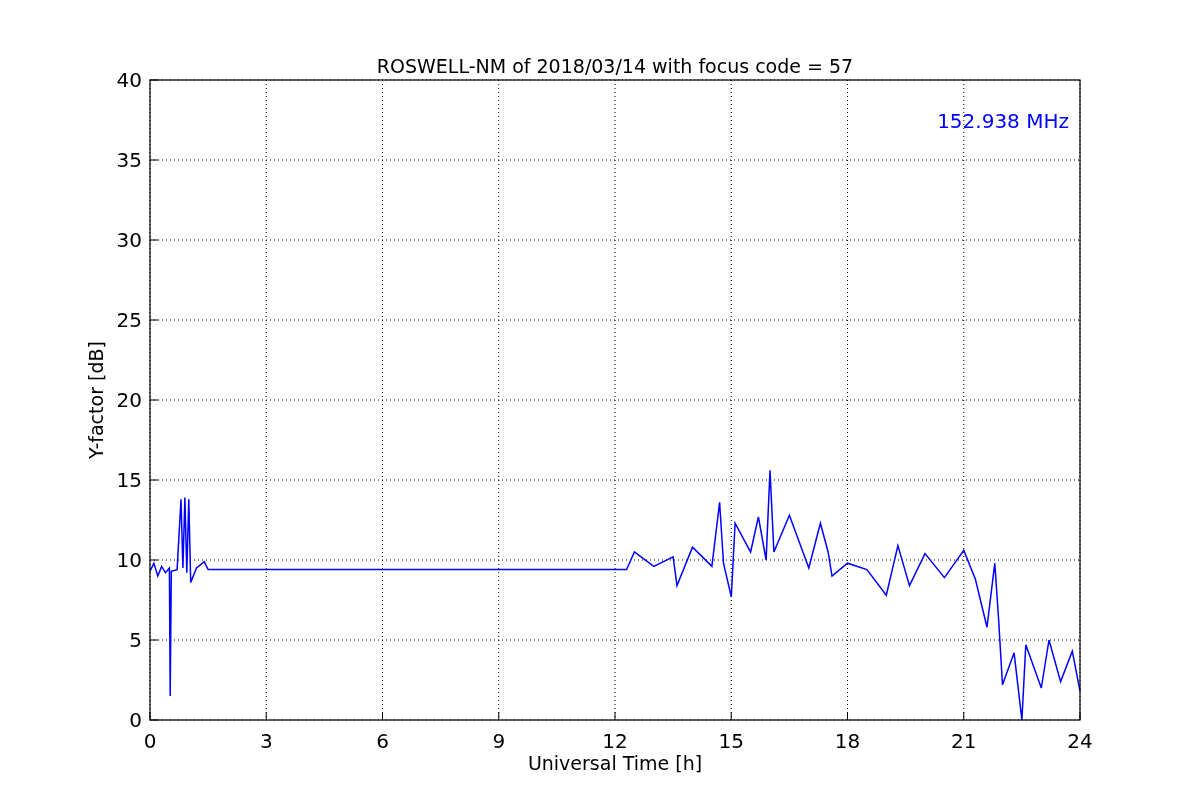  I want to click on y-axis-label: Y-factor [dB], so click(96, 400).